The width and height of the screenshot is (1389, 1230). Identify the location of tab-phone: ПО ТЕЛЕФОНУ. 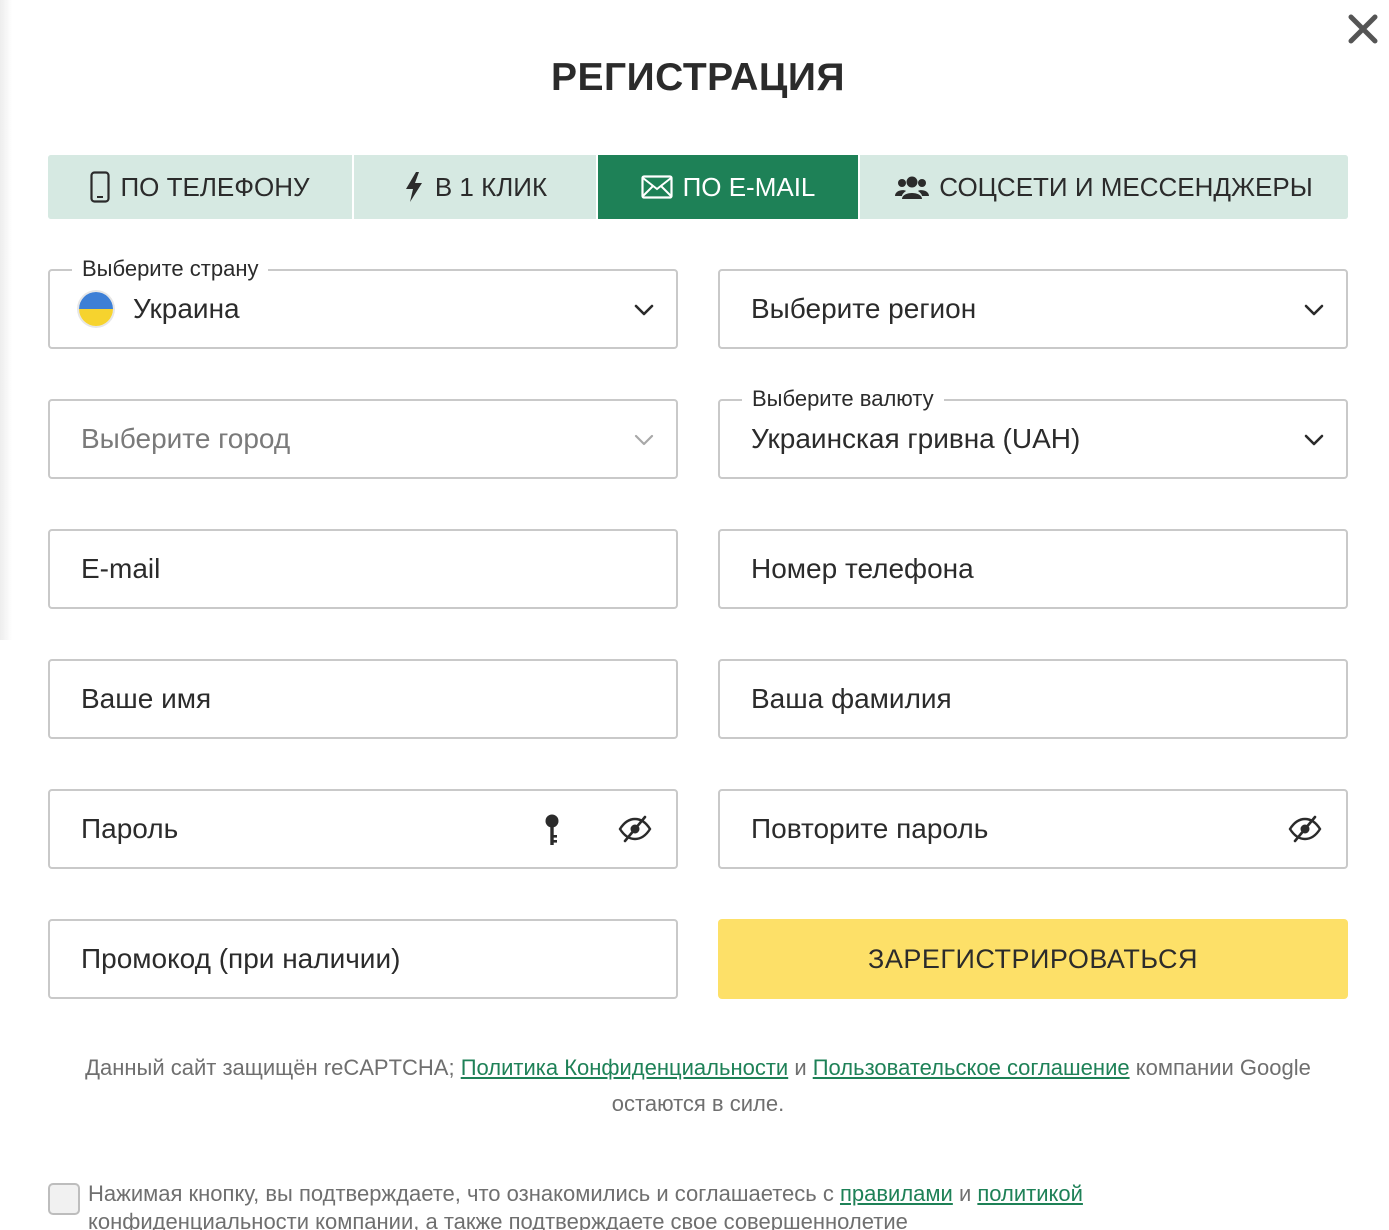
(200, 187).